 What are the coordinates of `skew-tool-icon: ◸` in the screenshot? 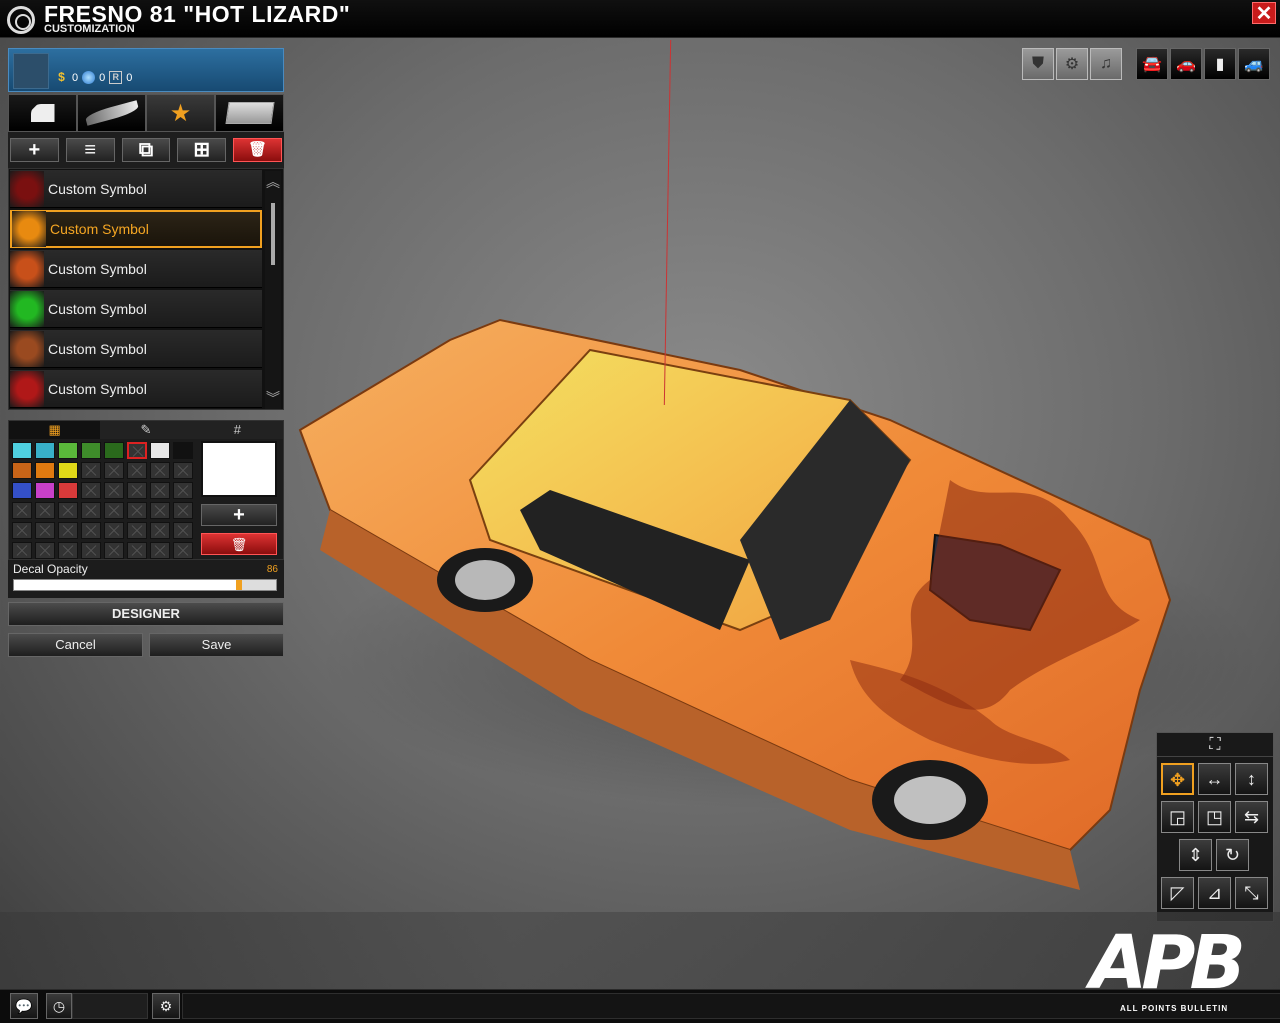 It's located at (1177, 893).